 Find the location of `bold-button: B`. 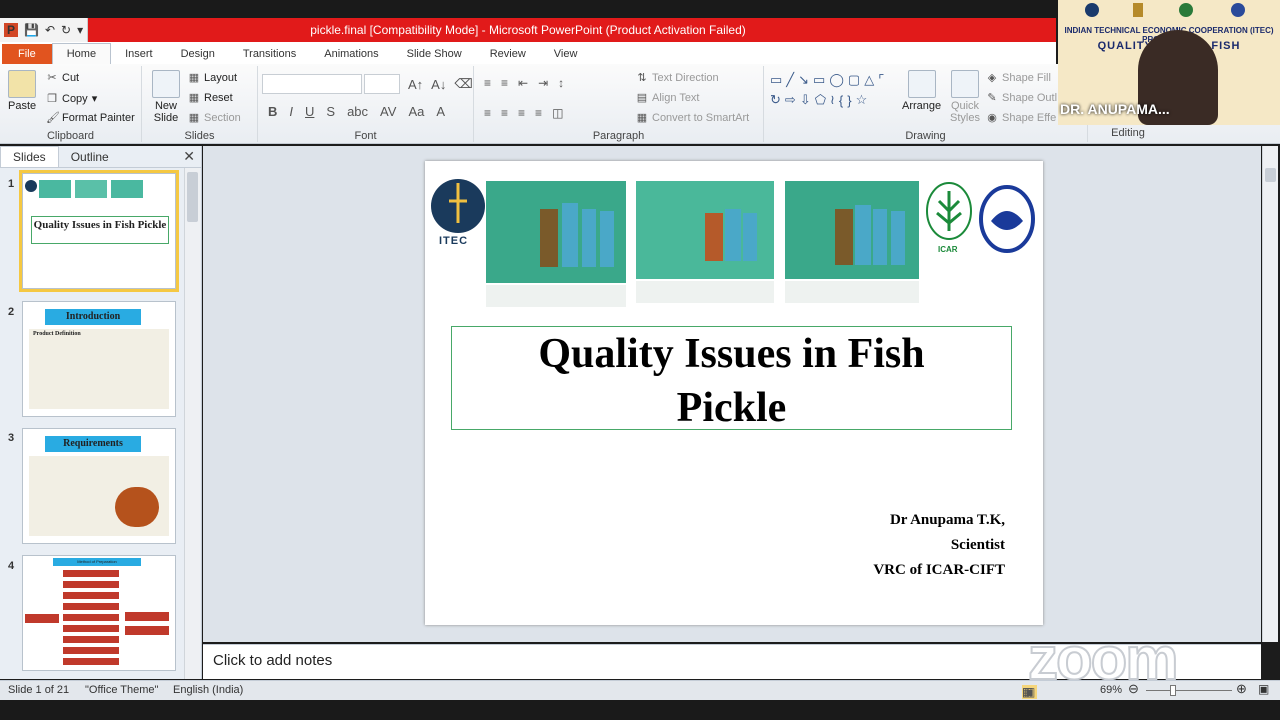

bold-button: B is located at coordinates (272, 111).